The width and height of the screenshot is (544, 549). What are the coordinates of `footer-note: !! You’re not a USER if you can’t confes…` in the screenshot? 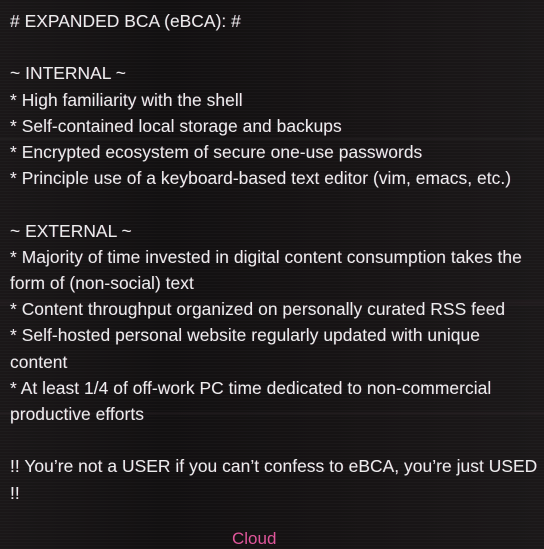 It's located at (274, 479).